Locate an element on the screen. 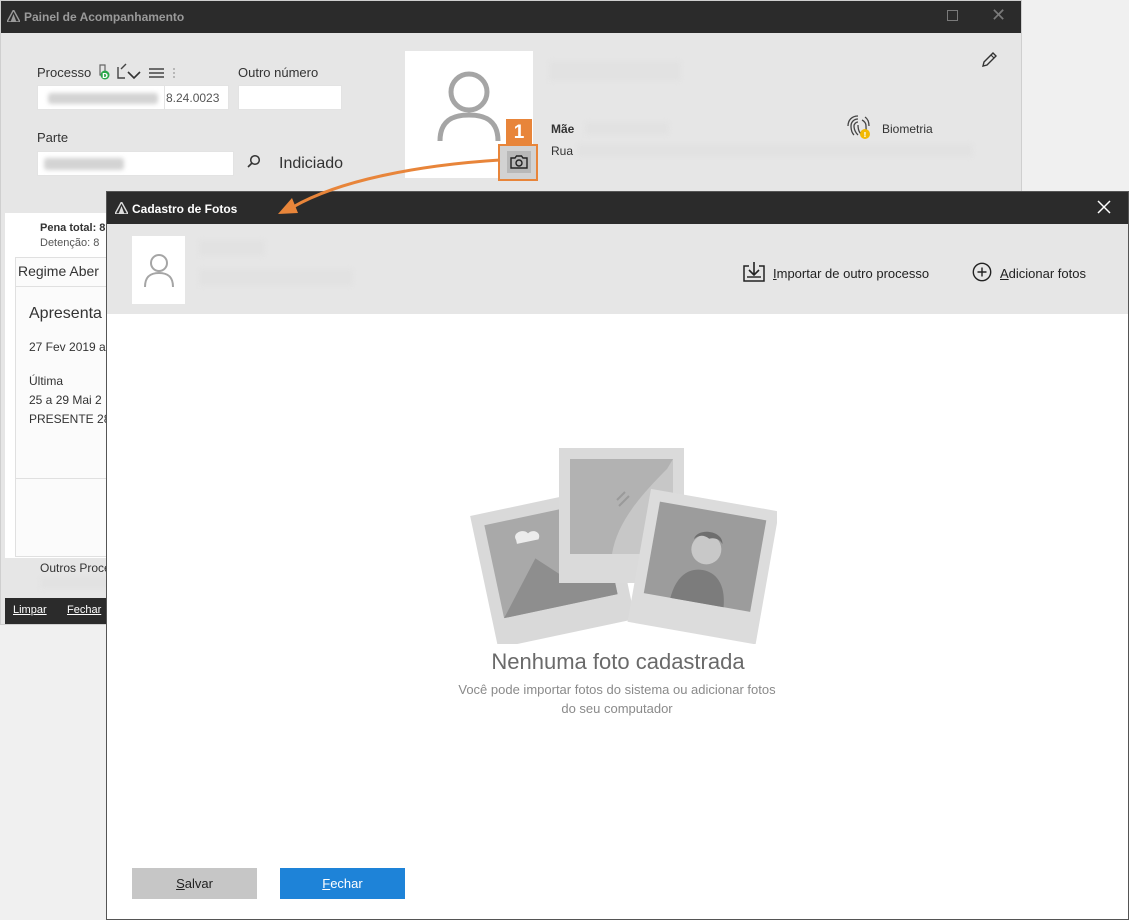 Image resolution: width=1129 pixels, height=920 pixels. pena-total-text: Pena total: 8 is located at coordinates (73, 228).